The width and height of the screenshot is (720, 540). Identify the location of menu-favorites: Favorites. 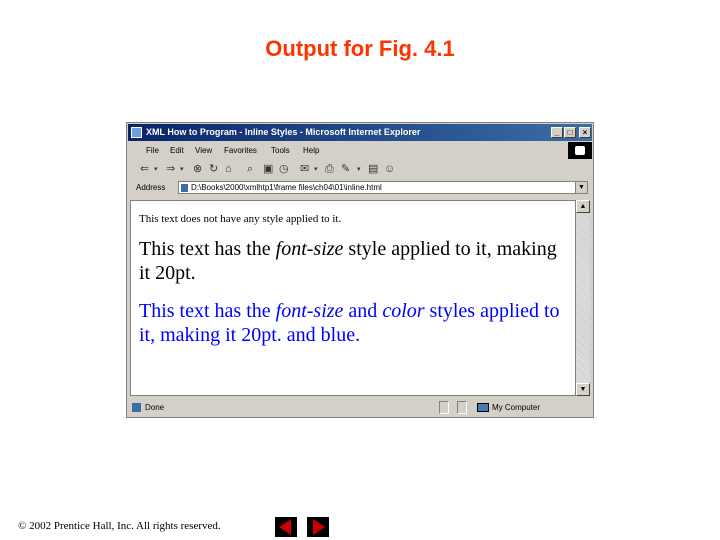
(240, 150).